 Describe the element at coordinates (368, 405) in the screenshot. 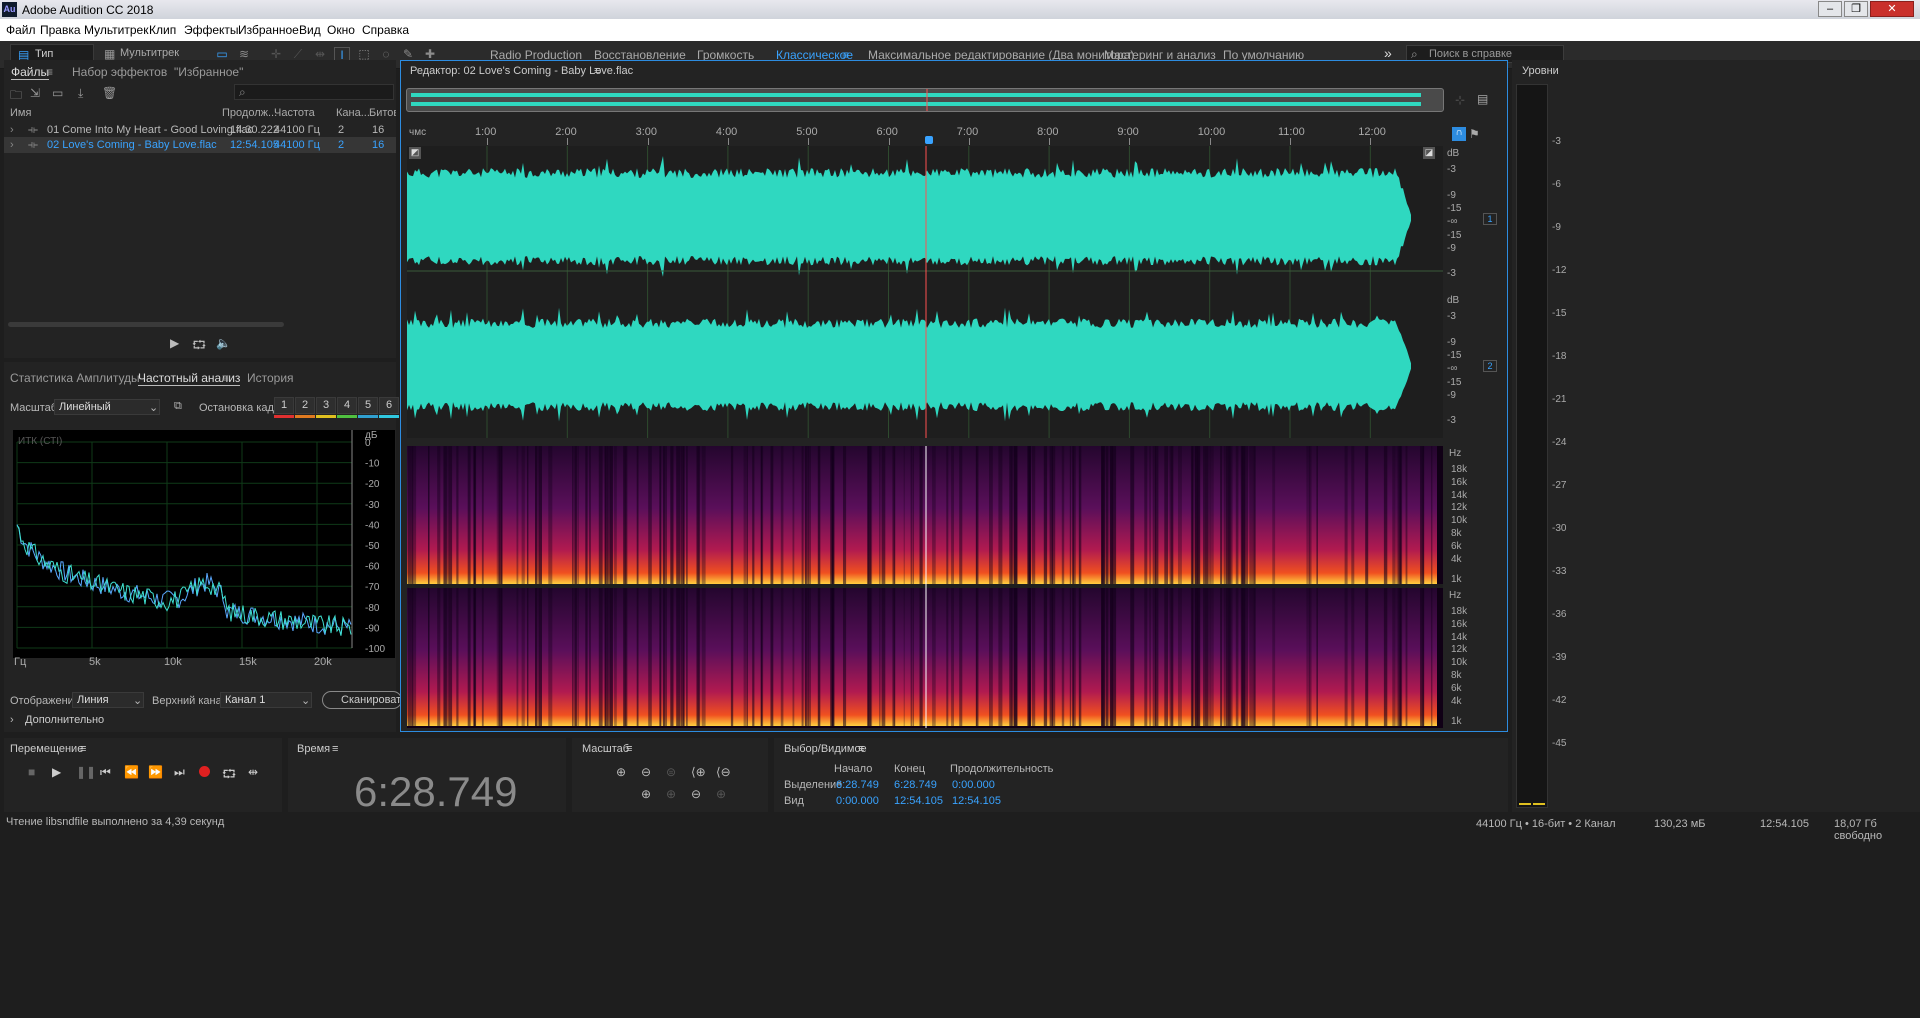

I see `freeze-button-5: 5` at that location.